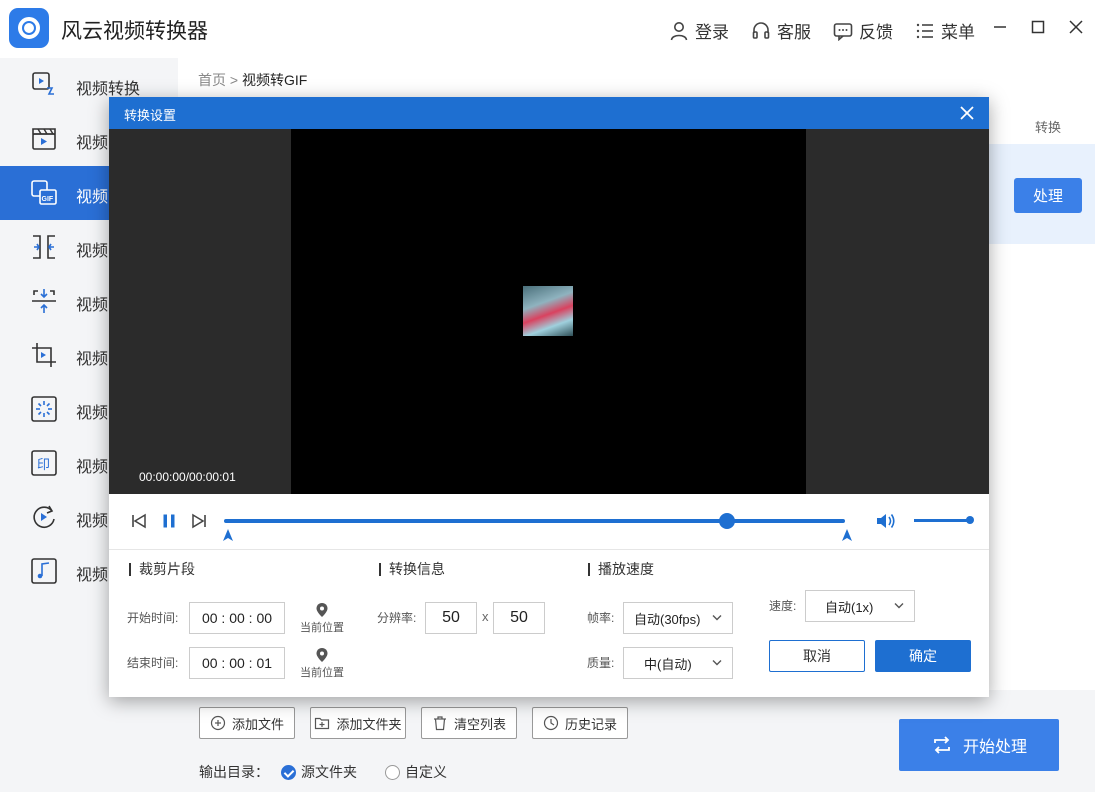 Image resolution: width=1095 pixels, height=792 pixels. I want to click on timecode: 00:00:00/00:00:01, so click(187, 477).